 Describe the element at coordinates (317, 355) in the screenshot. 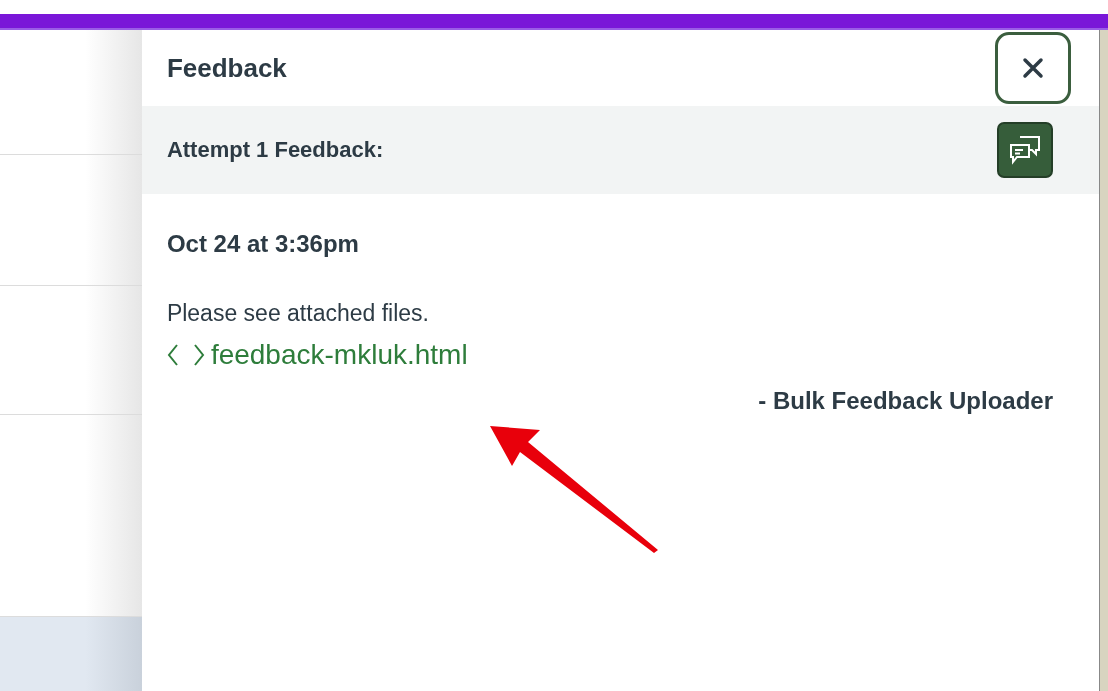

I see `attachment-link: feedback-mkluk.html` at that location.